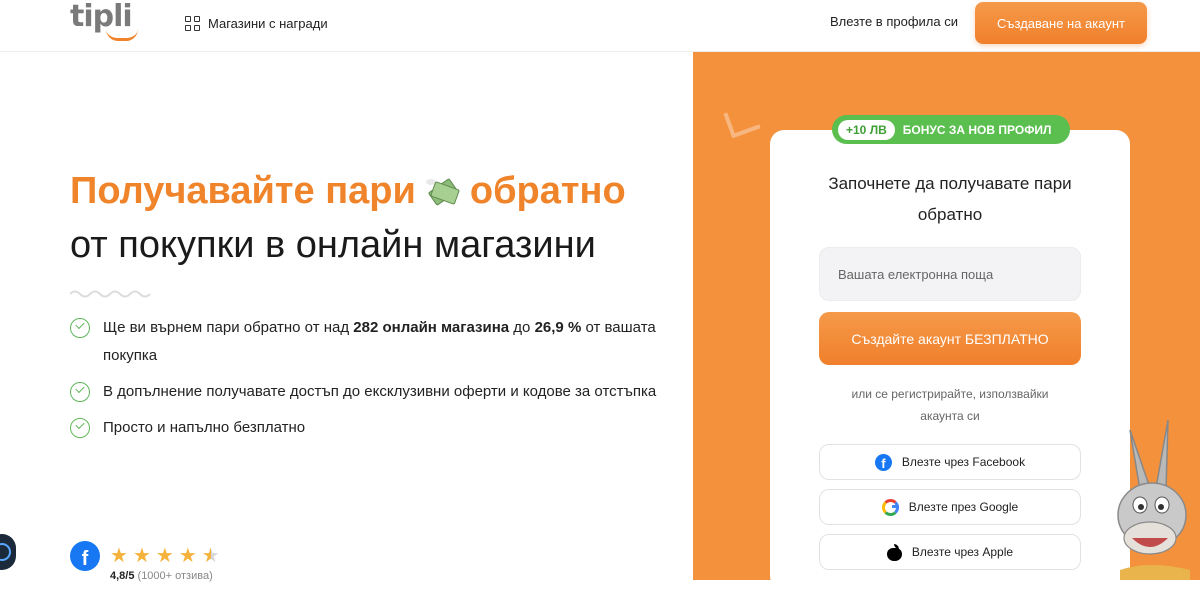 This screenshot has width=1200, height=590. What do you see at coordinates (192, 23) in the screenshot?
I see `grid-icon` at bounding box center [192, 23].